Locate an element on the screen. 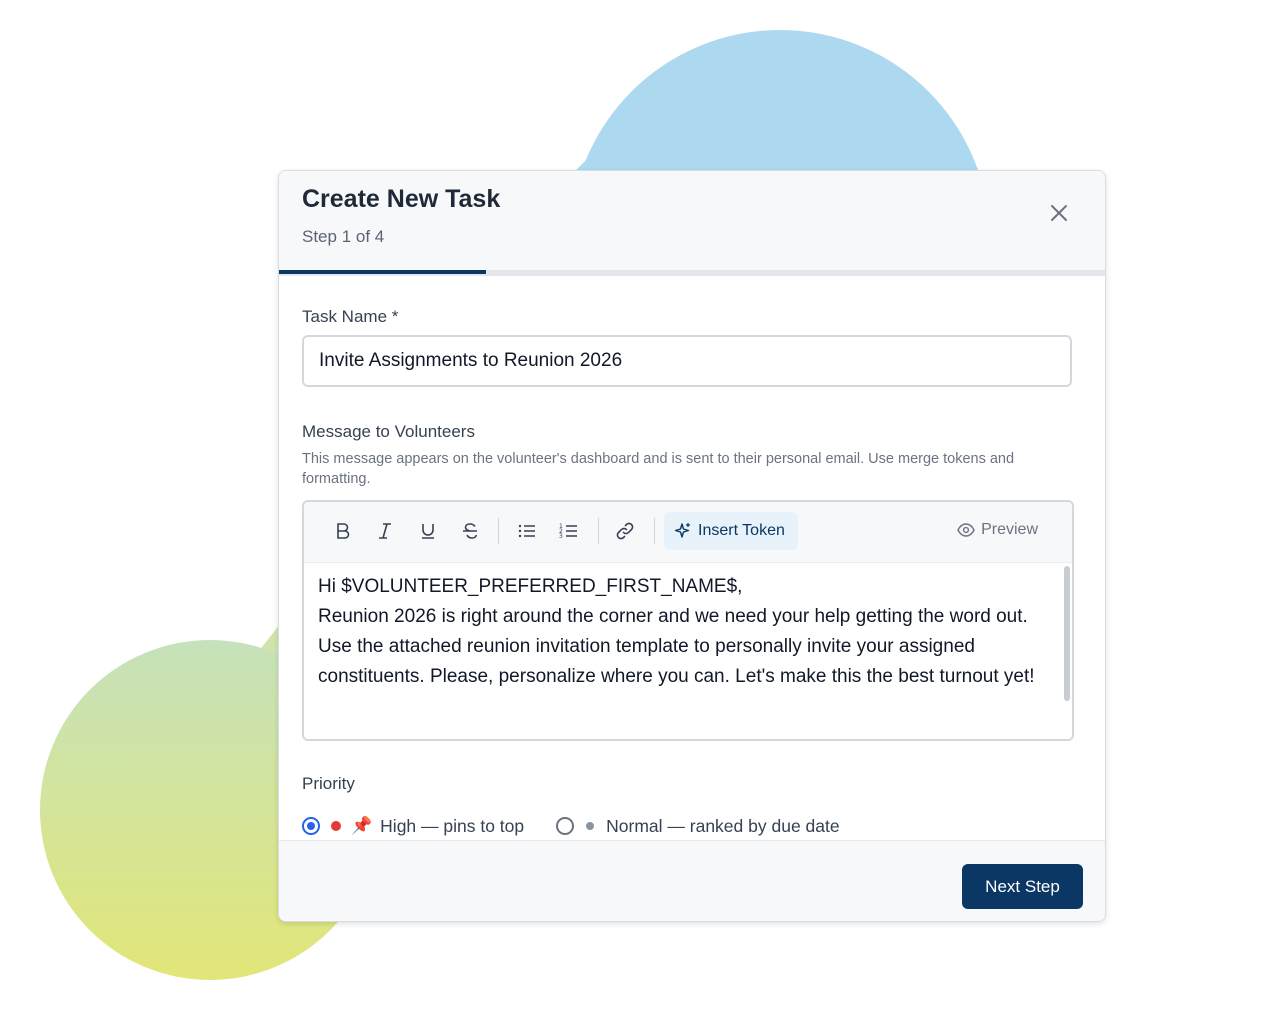 The height and width of the screenshot is (1014, 1261). priority-normal-label: Normal — ranked by due date is located at coordinates (722, 826).